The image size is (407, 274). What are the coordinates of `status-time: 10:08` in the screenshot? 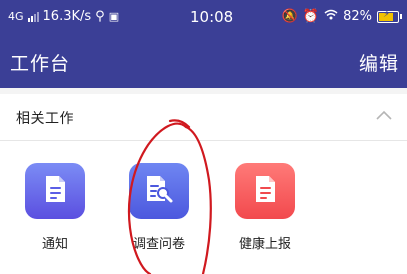 It's located at (212, 17).